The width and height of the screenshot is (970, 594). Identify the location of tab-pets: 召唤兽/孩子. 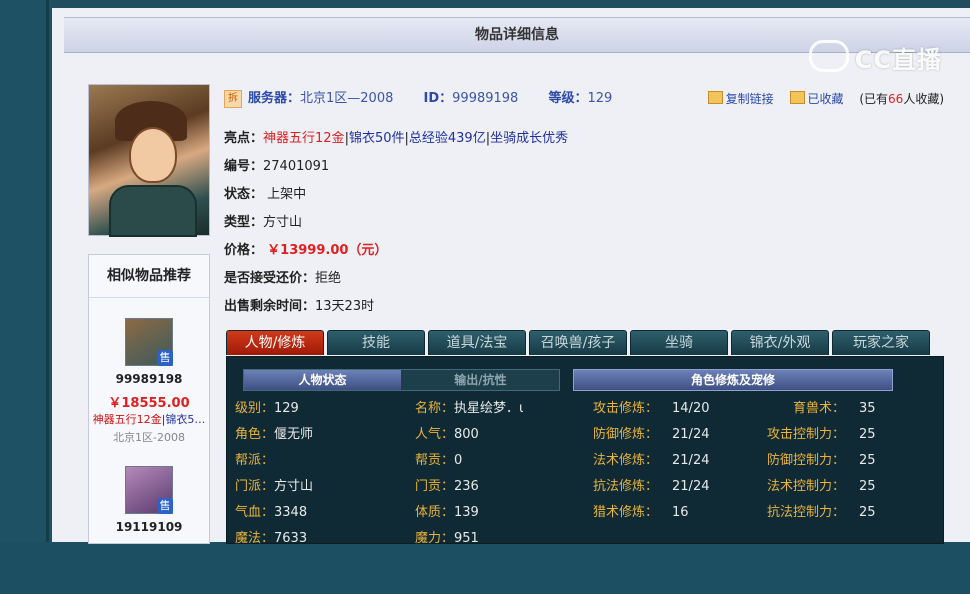
(578, 342).